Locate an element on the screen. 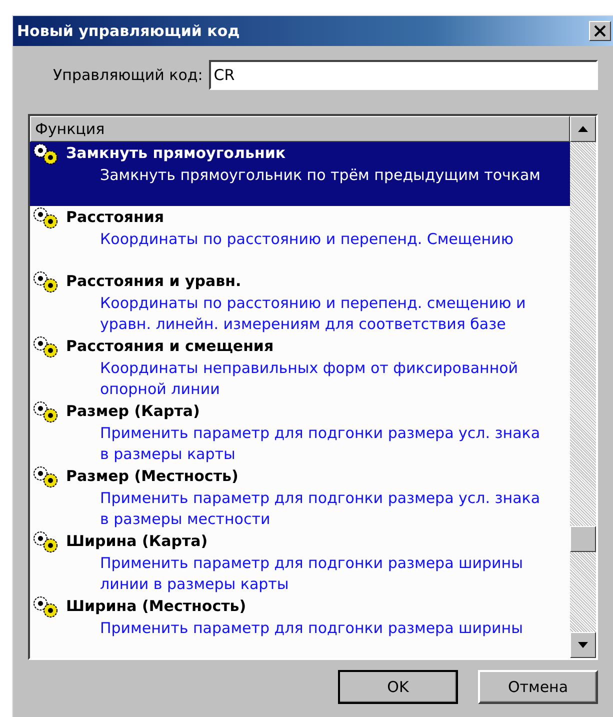 The width and height of the screenshot is (613, 717). item-title: Замкнуть прямоугольник is located at coordinates (176, 153).